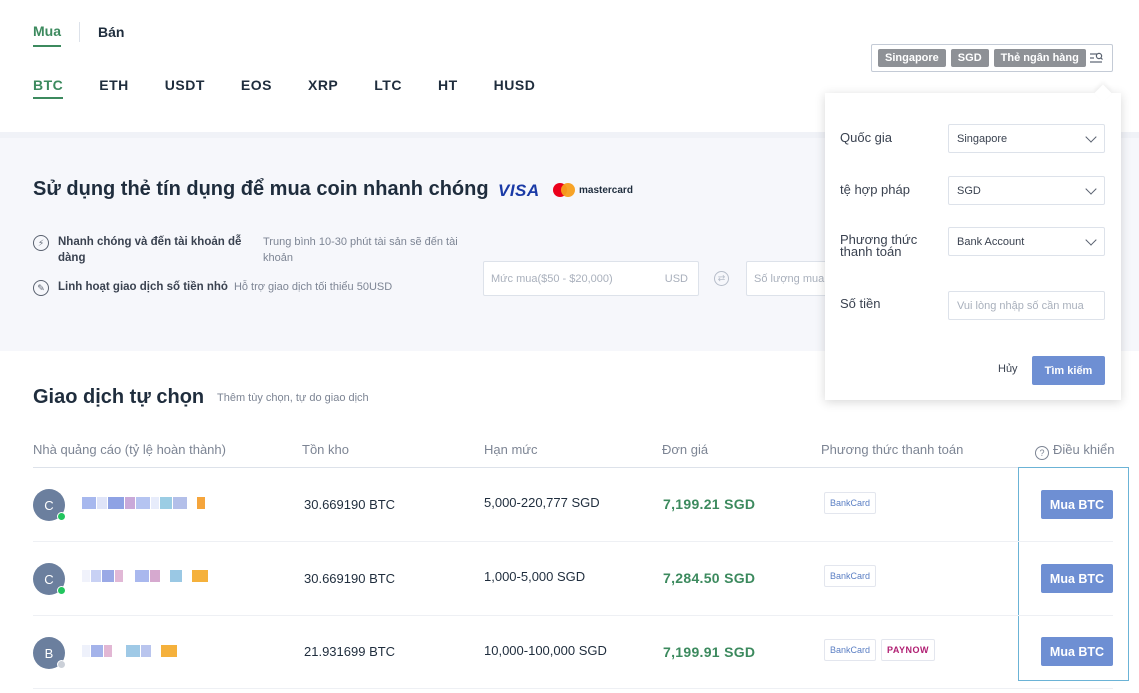 This screenshot has height=693, width=1139. I want to click on coins-icon: ✎, so click(41, 288).